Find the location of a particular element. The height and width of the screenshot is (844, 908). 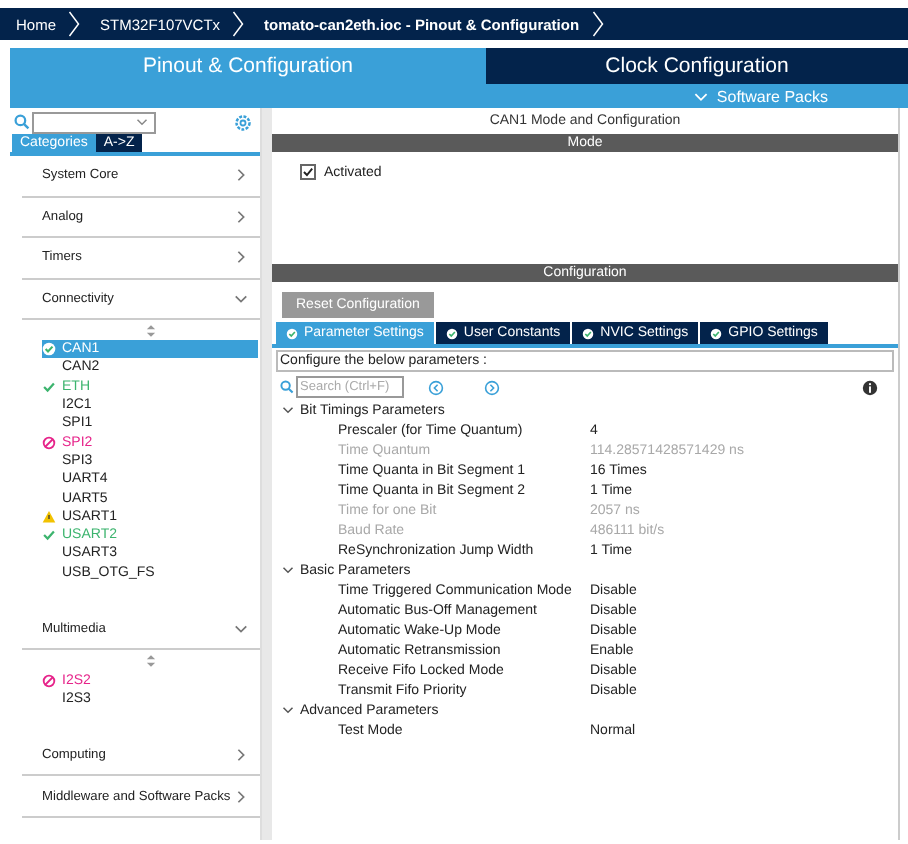

activated-checkbox is located at coordinates (308, 172).